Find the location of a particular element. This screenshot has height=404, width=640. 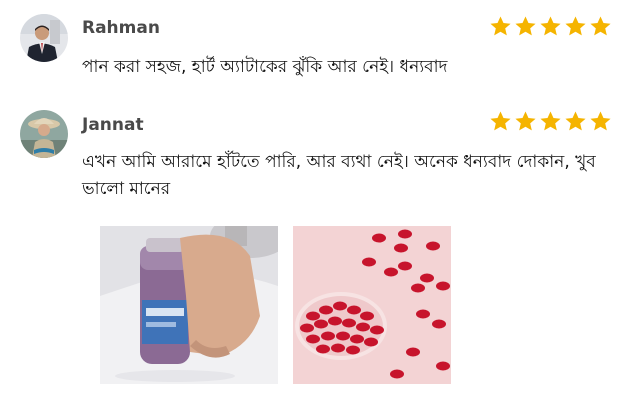

review-photo-bottle is located at coordinates (189, 305).